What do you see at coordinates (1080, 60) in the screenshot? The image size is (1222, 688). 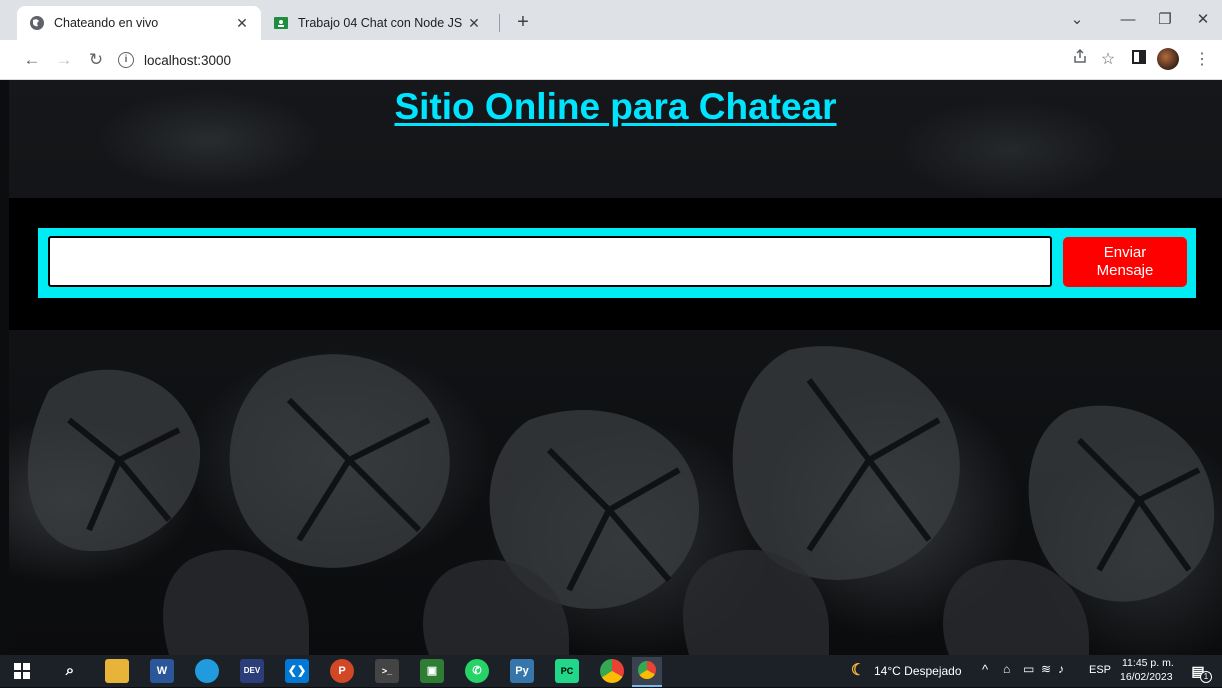 I see `share-icon` at bounding box center [1080, 60].